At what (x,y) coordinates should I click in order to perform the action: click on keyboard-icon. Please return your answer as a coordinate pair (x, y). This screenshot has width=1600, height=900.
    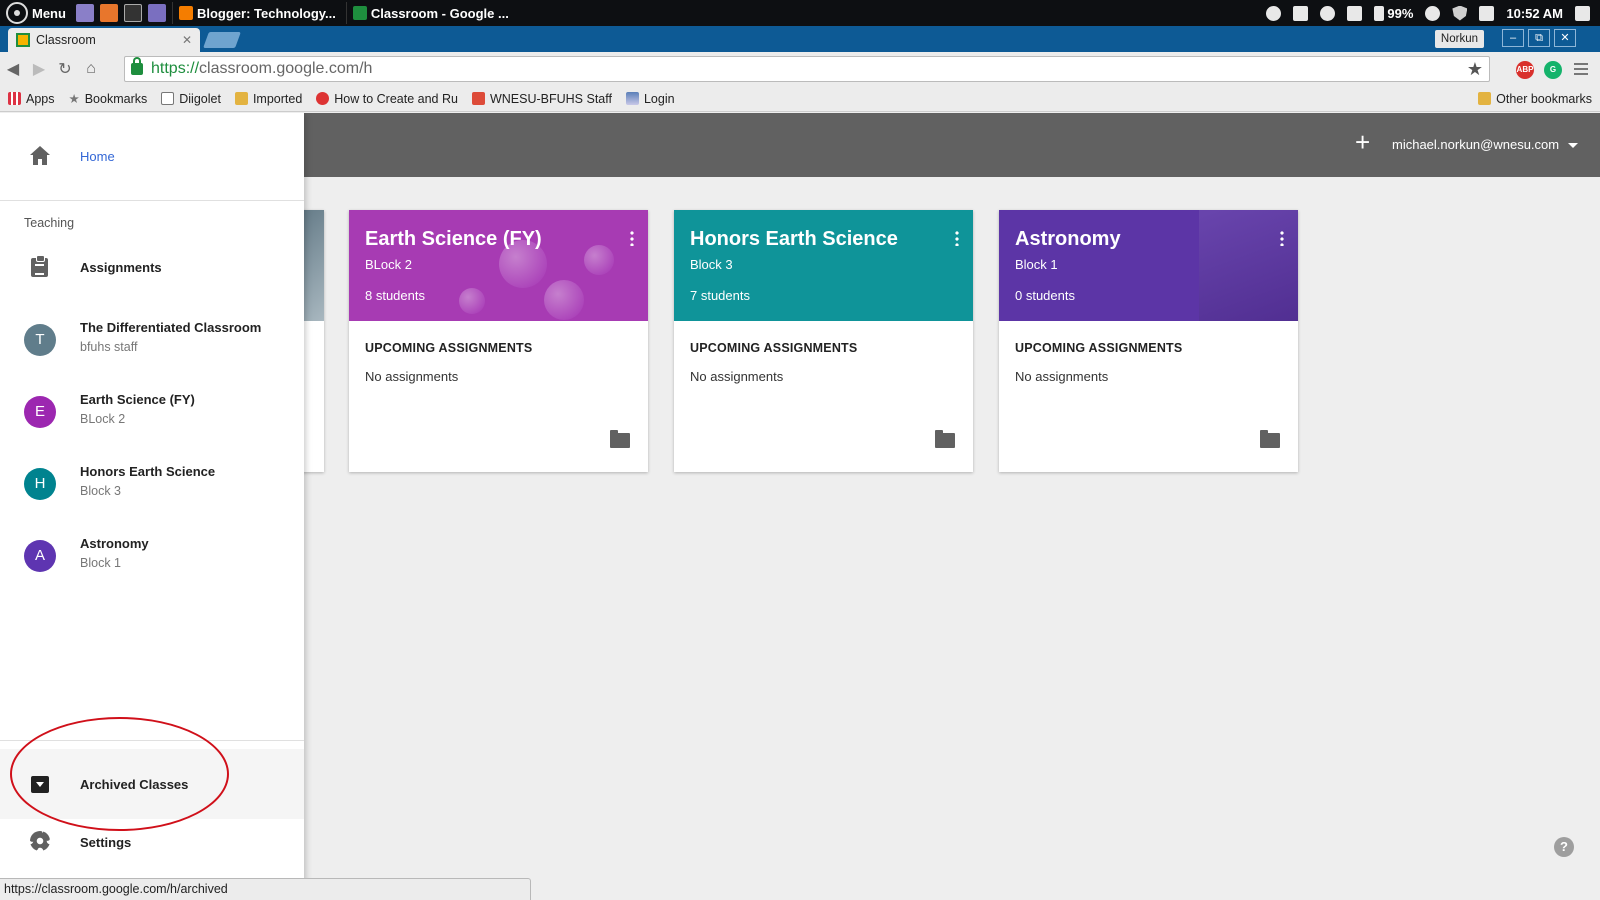
    Looking at the image, I should click on (1487, 13).